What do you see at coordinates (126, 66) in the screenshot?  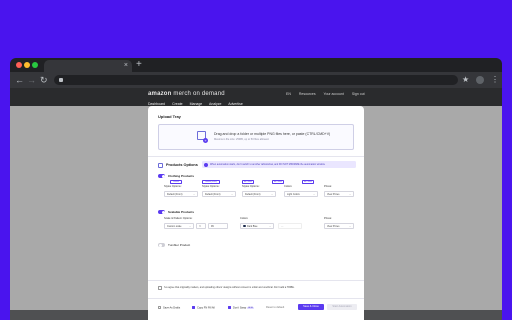 I see `close-tab-icon: ×` at bounding box center [126, 66].